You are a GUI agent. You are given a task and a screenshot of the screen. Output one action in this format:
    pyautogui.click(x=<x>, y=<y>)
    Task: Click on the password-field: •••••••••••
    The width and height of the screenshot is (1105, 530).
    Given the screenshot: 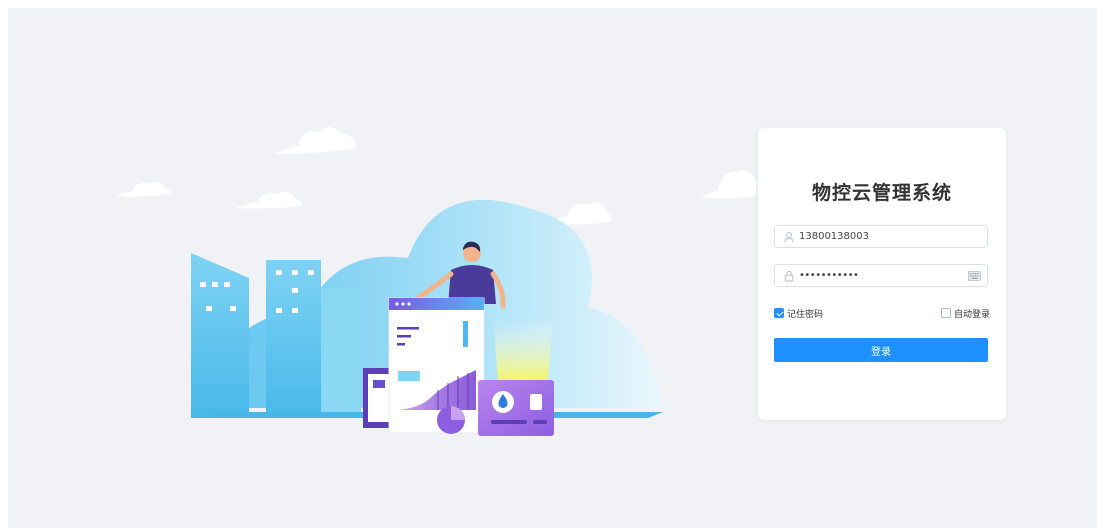 What is the action you would take?
    pyautogui.click(x=881, y=275)
    